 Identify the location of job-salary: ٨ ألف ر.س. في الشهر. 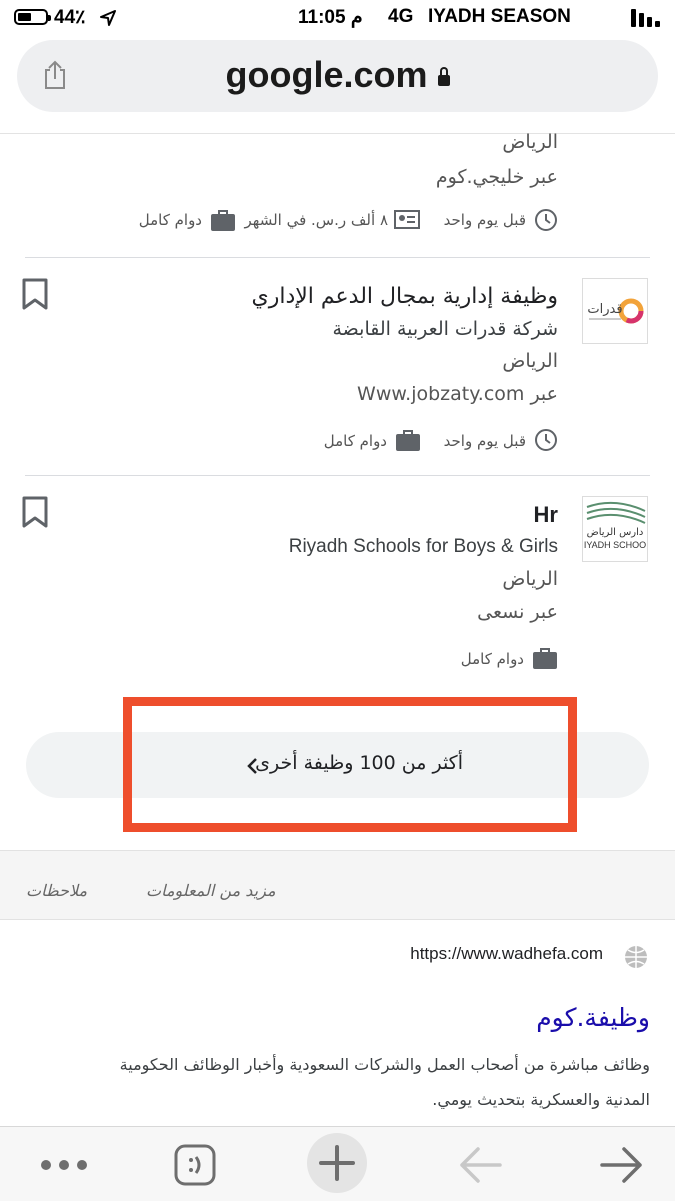
(316, 220).